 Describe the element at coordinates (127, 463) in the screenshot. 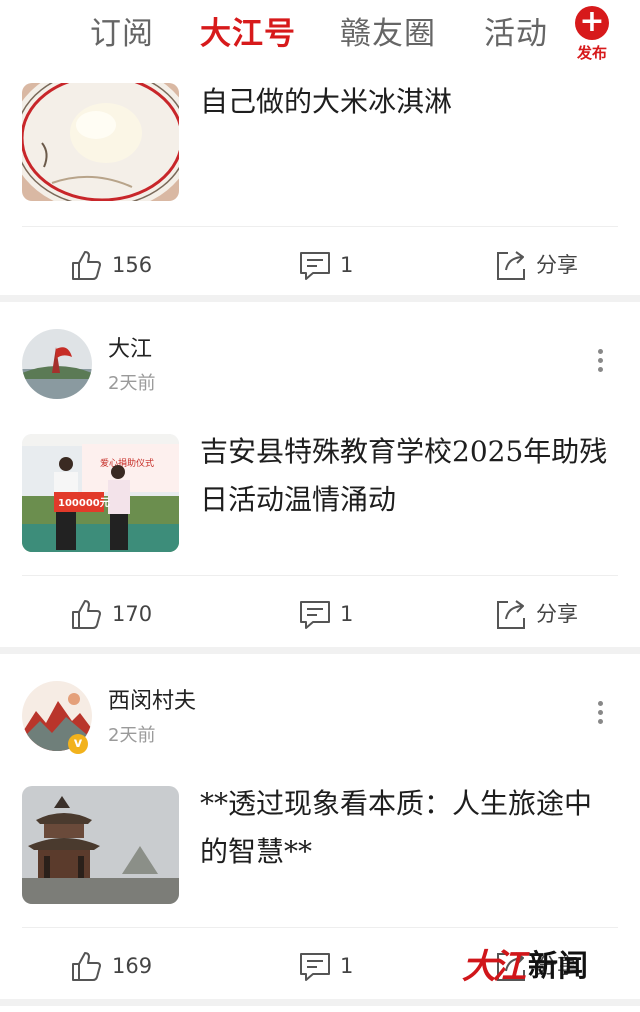

I see `photo-banner-text: 爱心捐助仪式` at that location.